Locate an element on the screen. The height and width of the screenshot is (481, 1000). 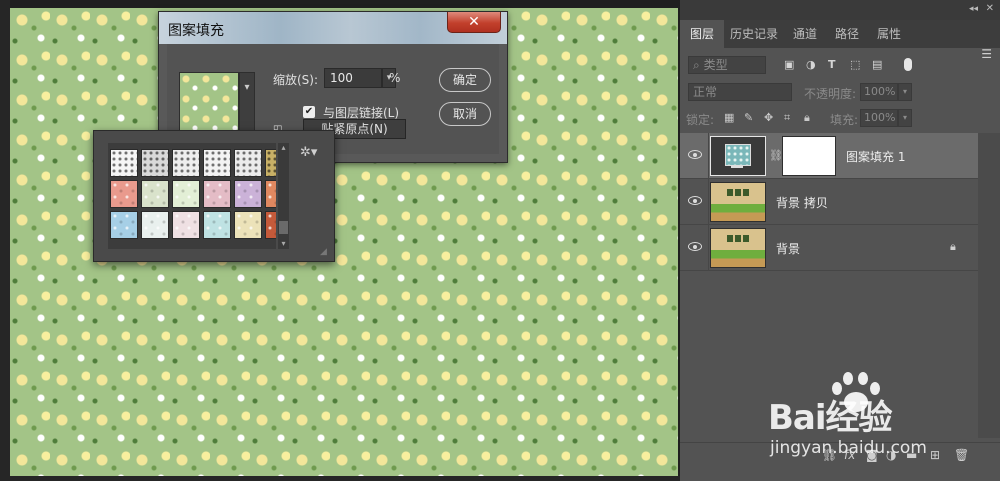
lock-artboard-icon: ⌗ is located at coordinates (787, 118).